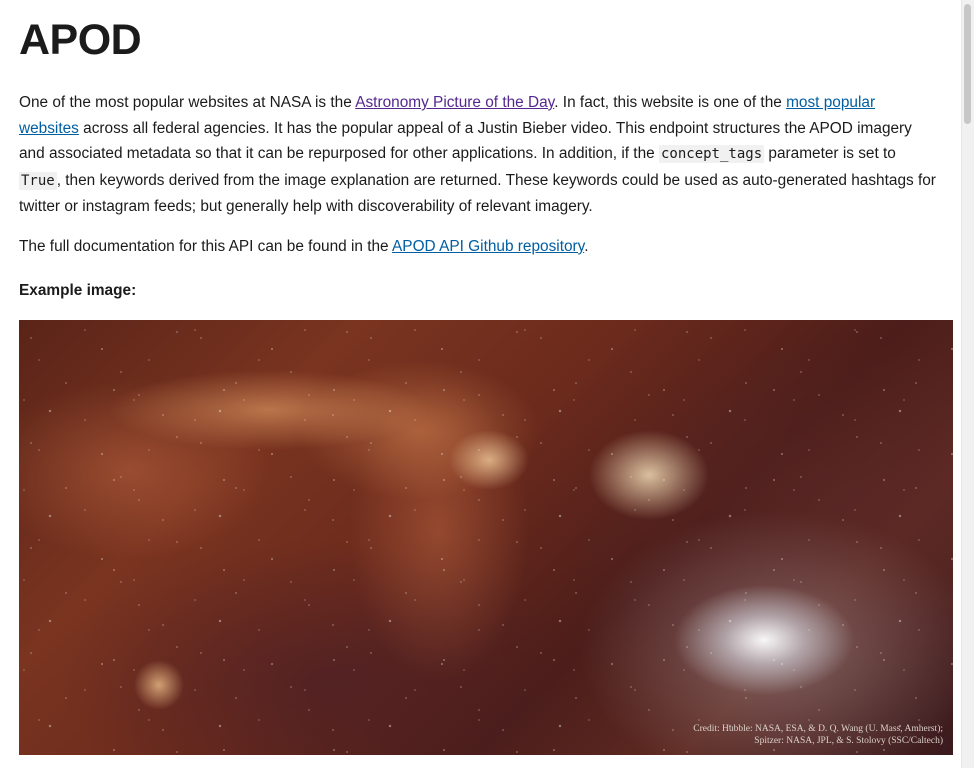 This screenshot has width=974, height=768. What do you see at coordinates (711, 154) in the screenshot?
I see `concept-tags-code: concept_tags` at bounding box center [711, 154].